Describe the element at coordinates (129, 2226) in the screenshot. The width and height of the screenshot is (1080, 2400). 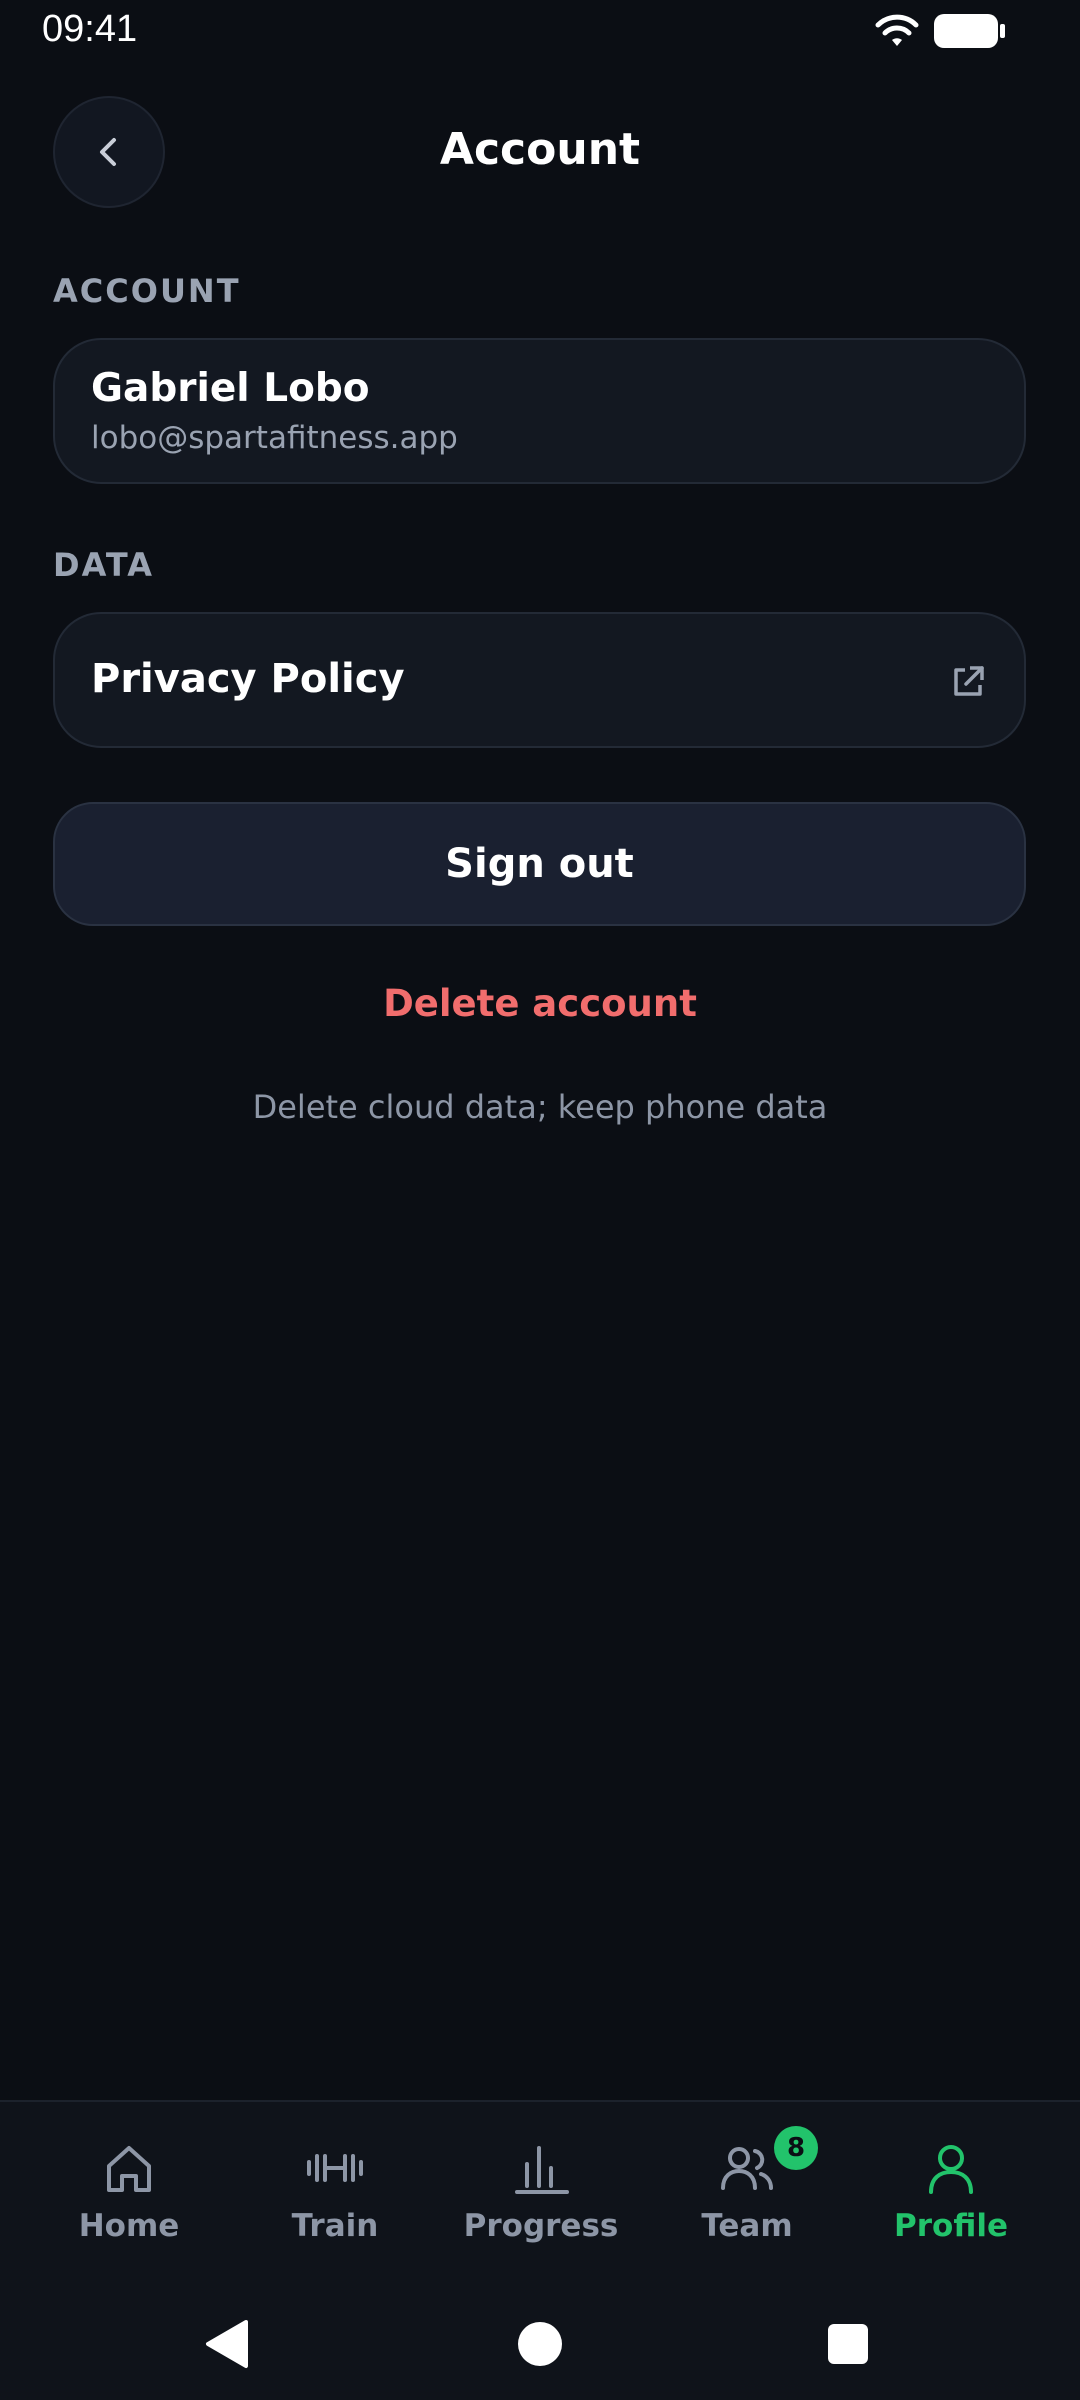
I see `nav-label-home: Home` at that location.